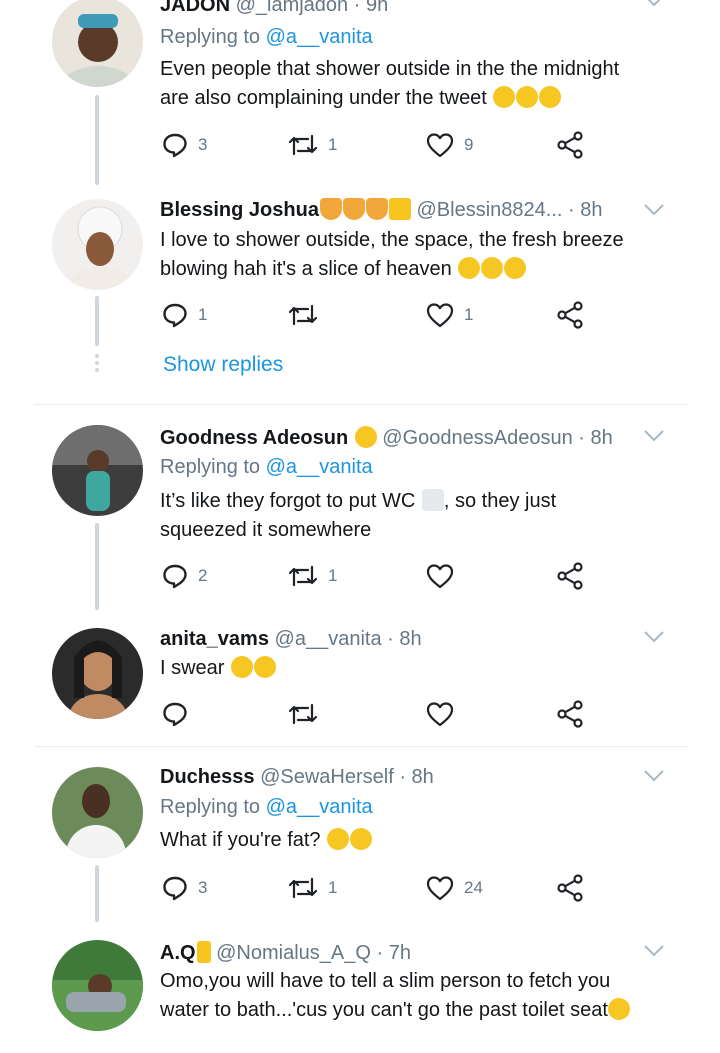 The image size is (720, 1053). Describe the element at coordinates (293, 953) in the screenshot. I see `username: @Nomialus_A_Q` at that location.